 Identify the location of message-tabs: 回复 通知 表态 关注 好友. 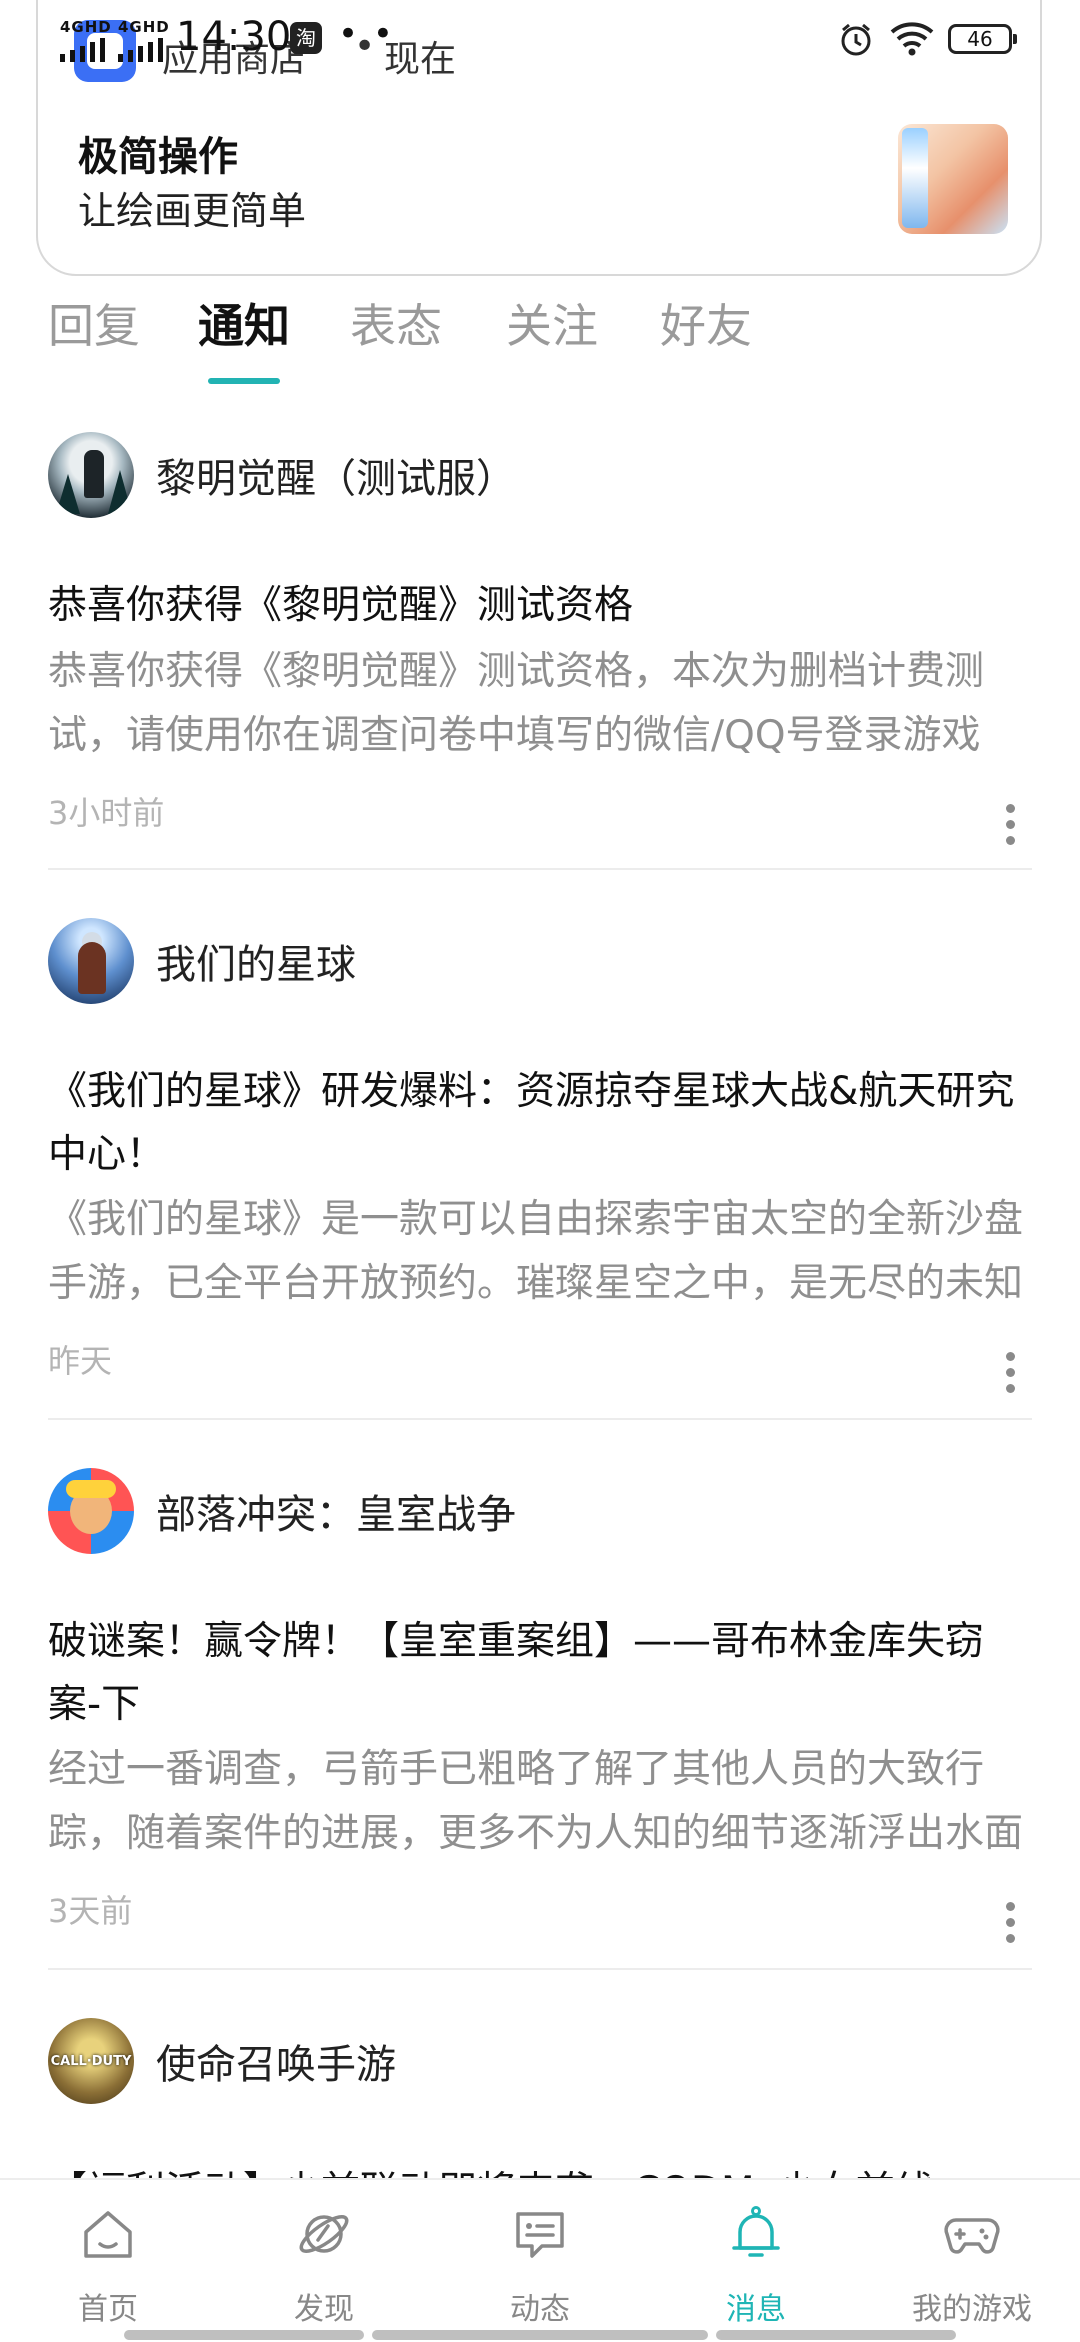
(540, 335).